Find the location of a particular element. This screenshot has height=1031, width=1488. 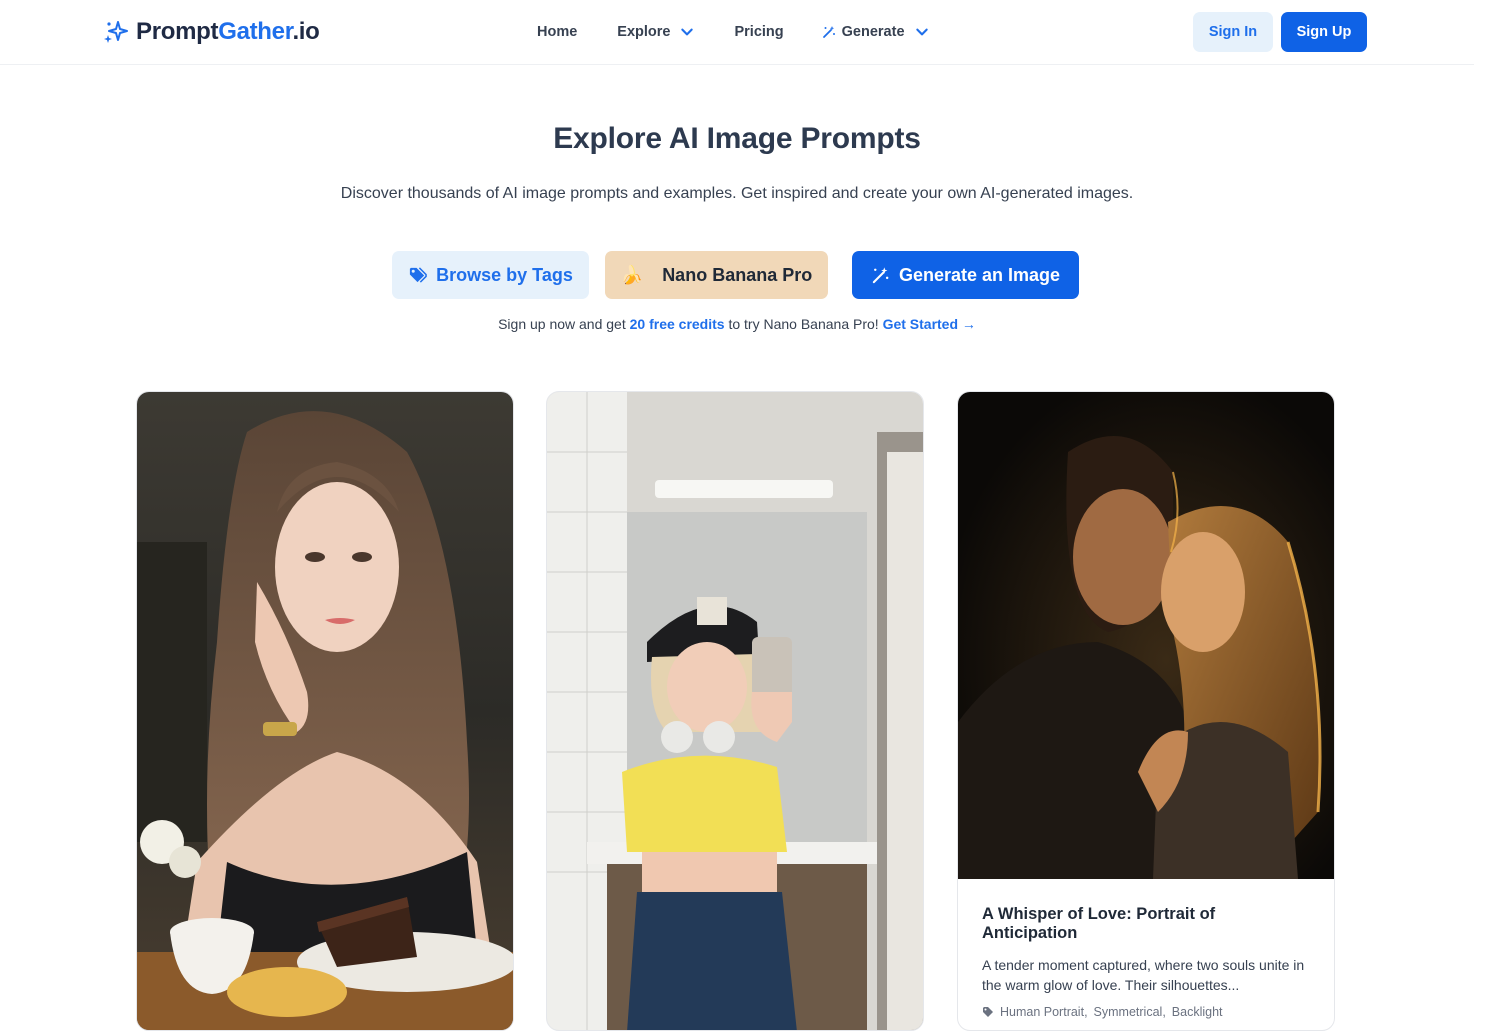

card-tags: Human Portrait, Symmetrical, Backlight is located at coordinates (1146, 1012).